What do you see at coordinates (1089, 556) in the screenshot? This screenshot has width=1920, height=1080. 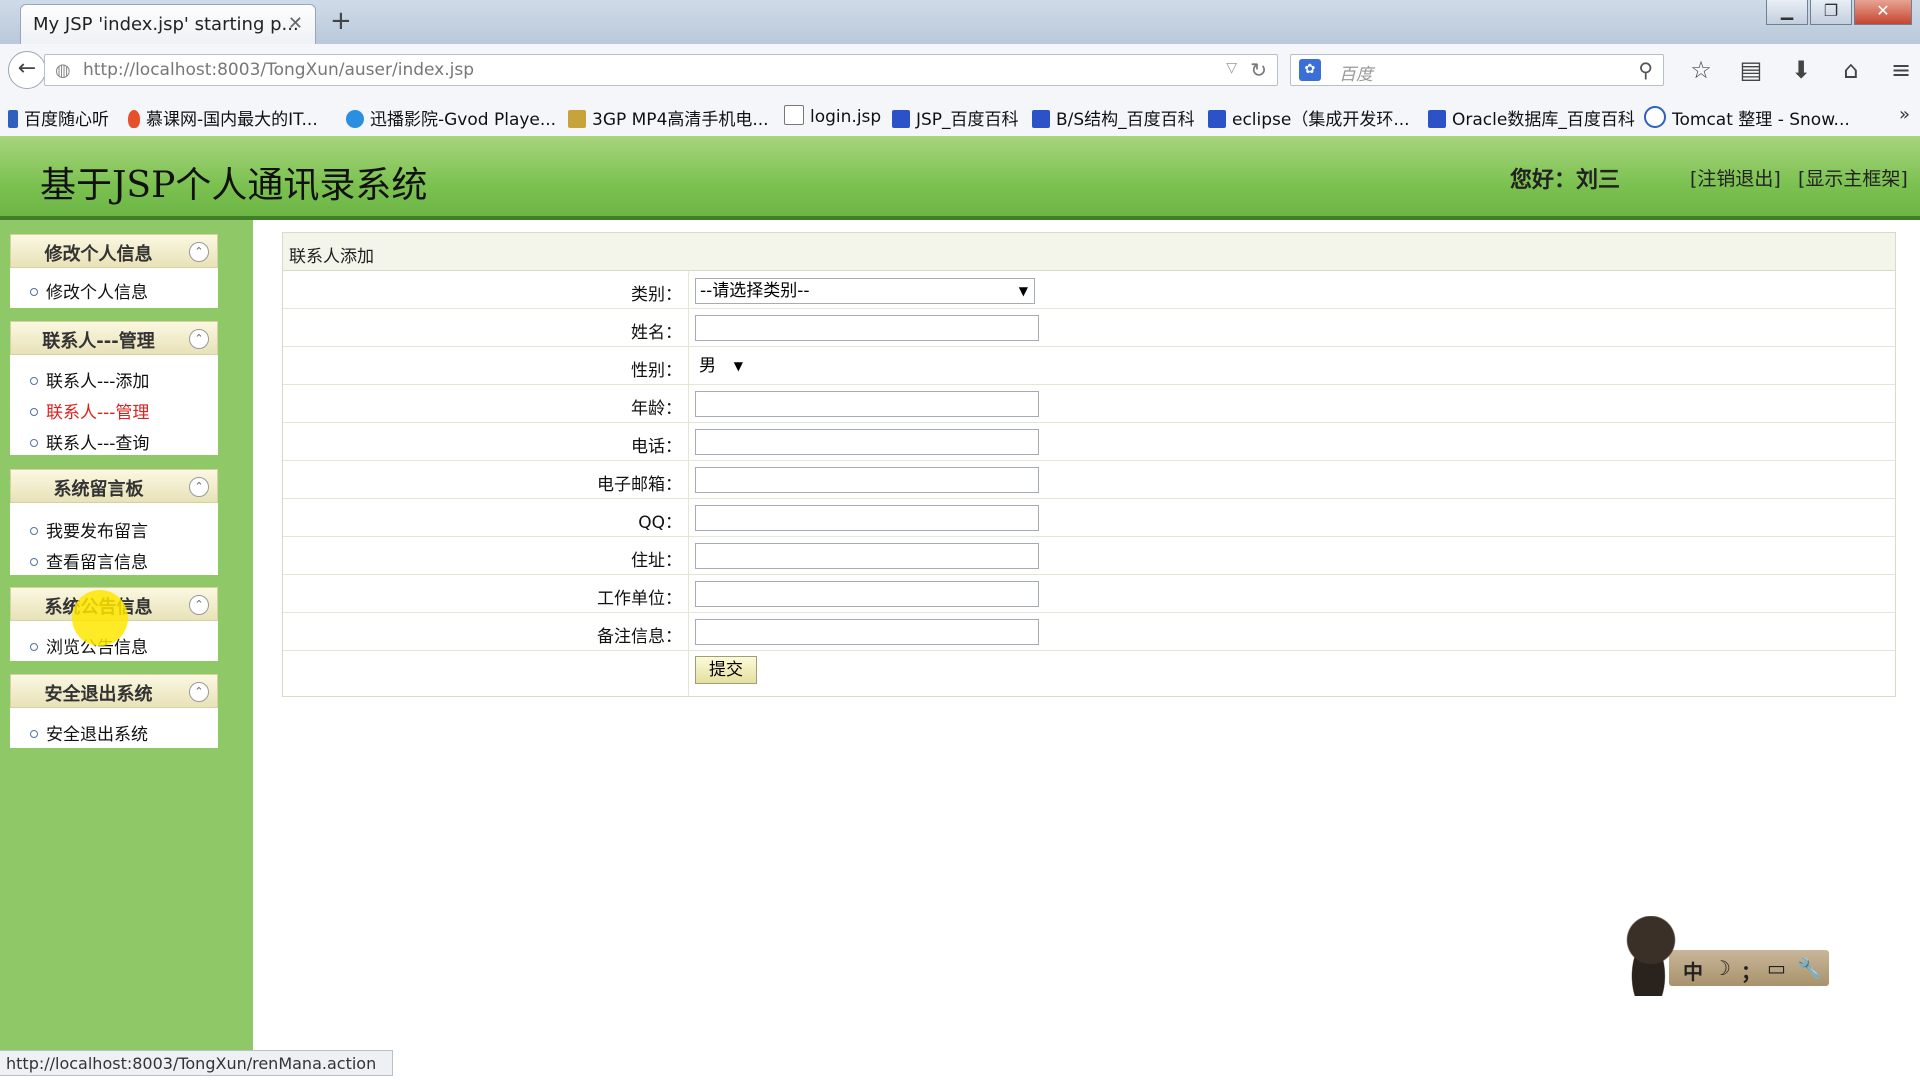 I see `form-row: 住址：` at bounding box center [1089, 556].